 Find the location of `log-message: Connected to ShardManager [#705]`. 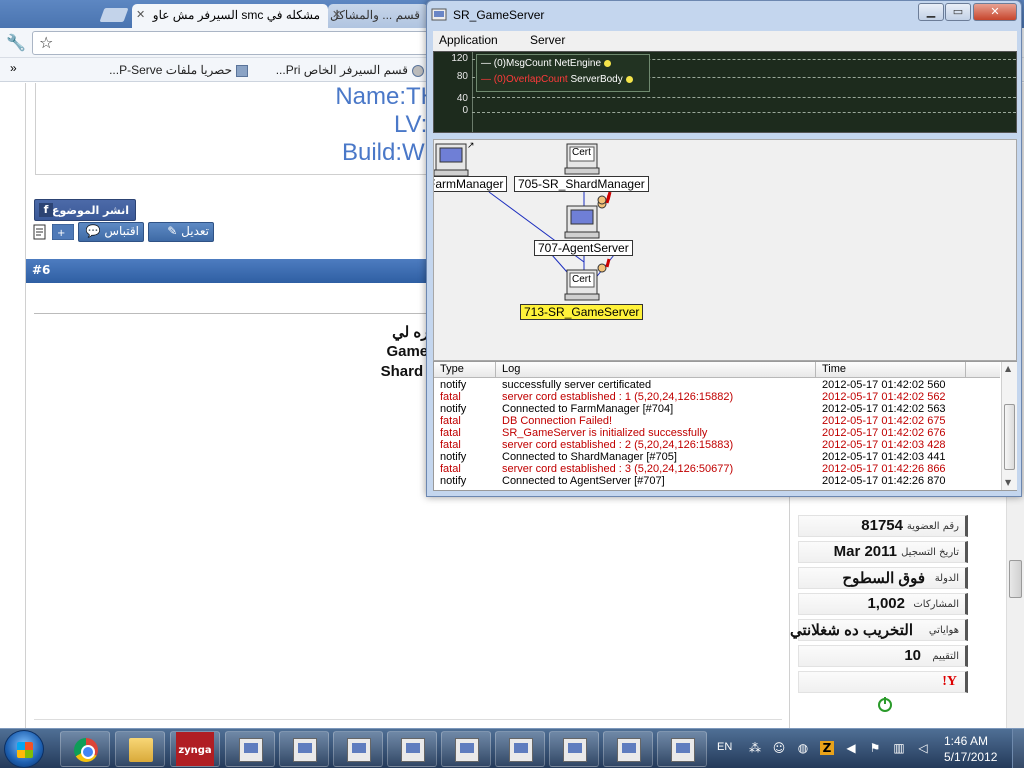

log-message: Connected to ShardManager [#705] is located at coordinates (589, 457).